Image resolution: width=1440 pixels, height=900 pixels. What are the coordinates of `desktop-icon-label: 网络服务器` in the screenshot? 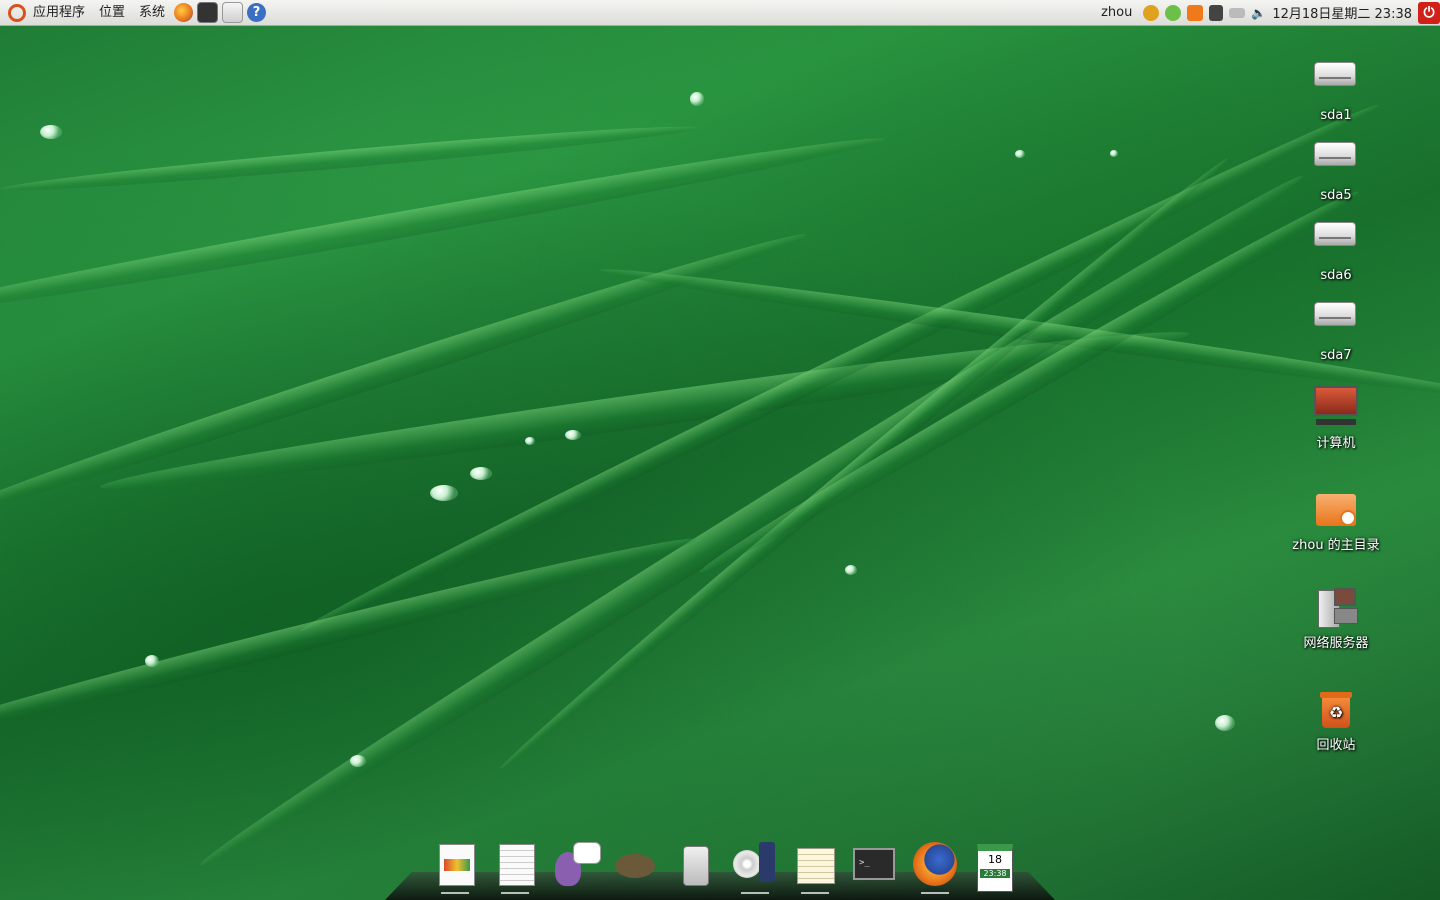 It's located at (1336, 643).